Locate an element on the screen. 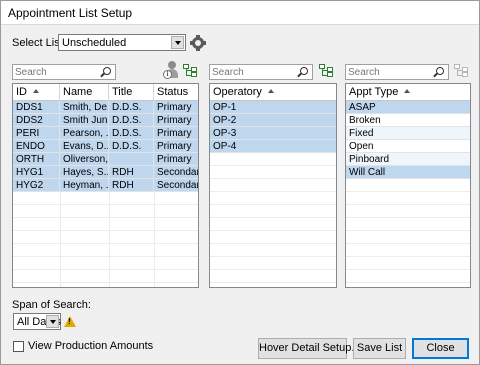  list-item-label: OP-3 is located at coordinates (225, 133).